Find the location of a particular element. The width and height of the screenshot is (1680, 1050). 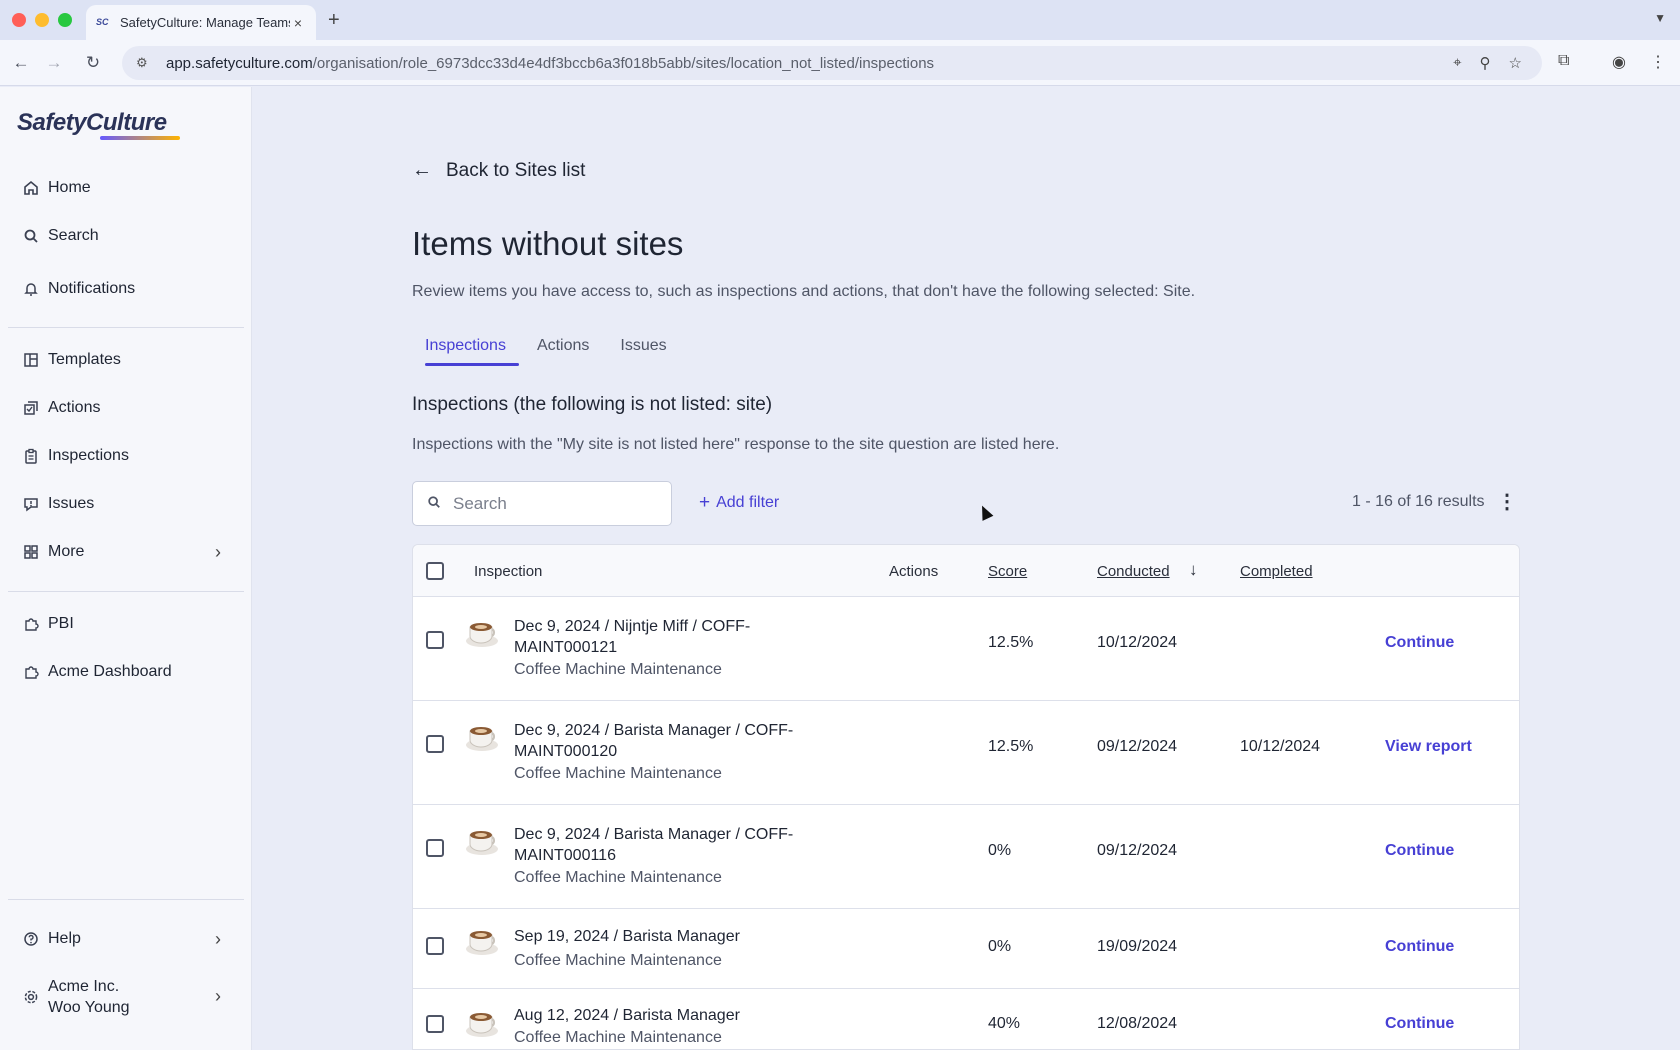

new-tab-icon: + is located at coordinates (334, 20).